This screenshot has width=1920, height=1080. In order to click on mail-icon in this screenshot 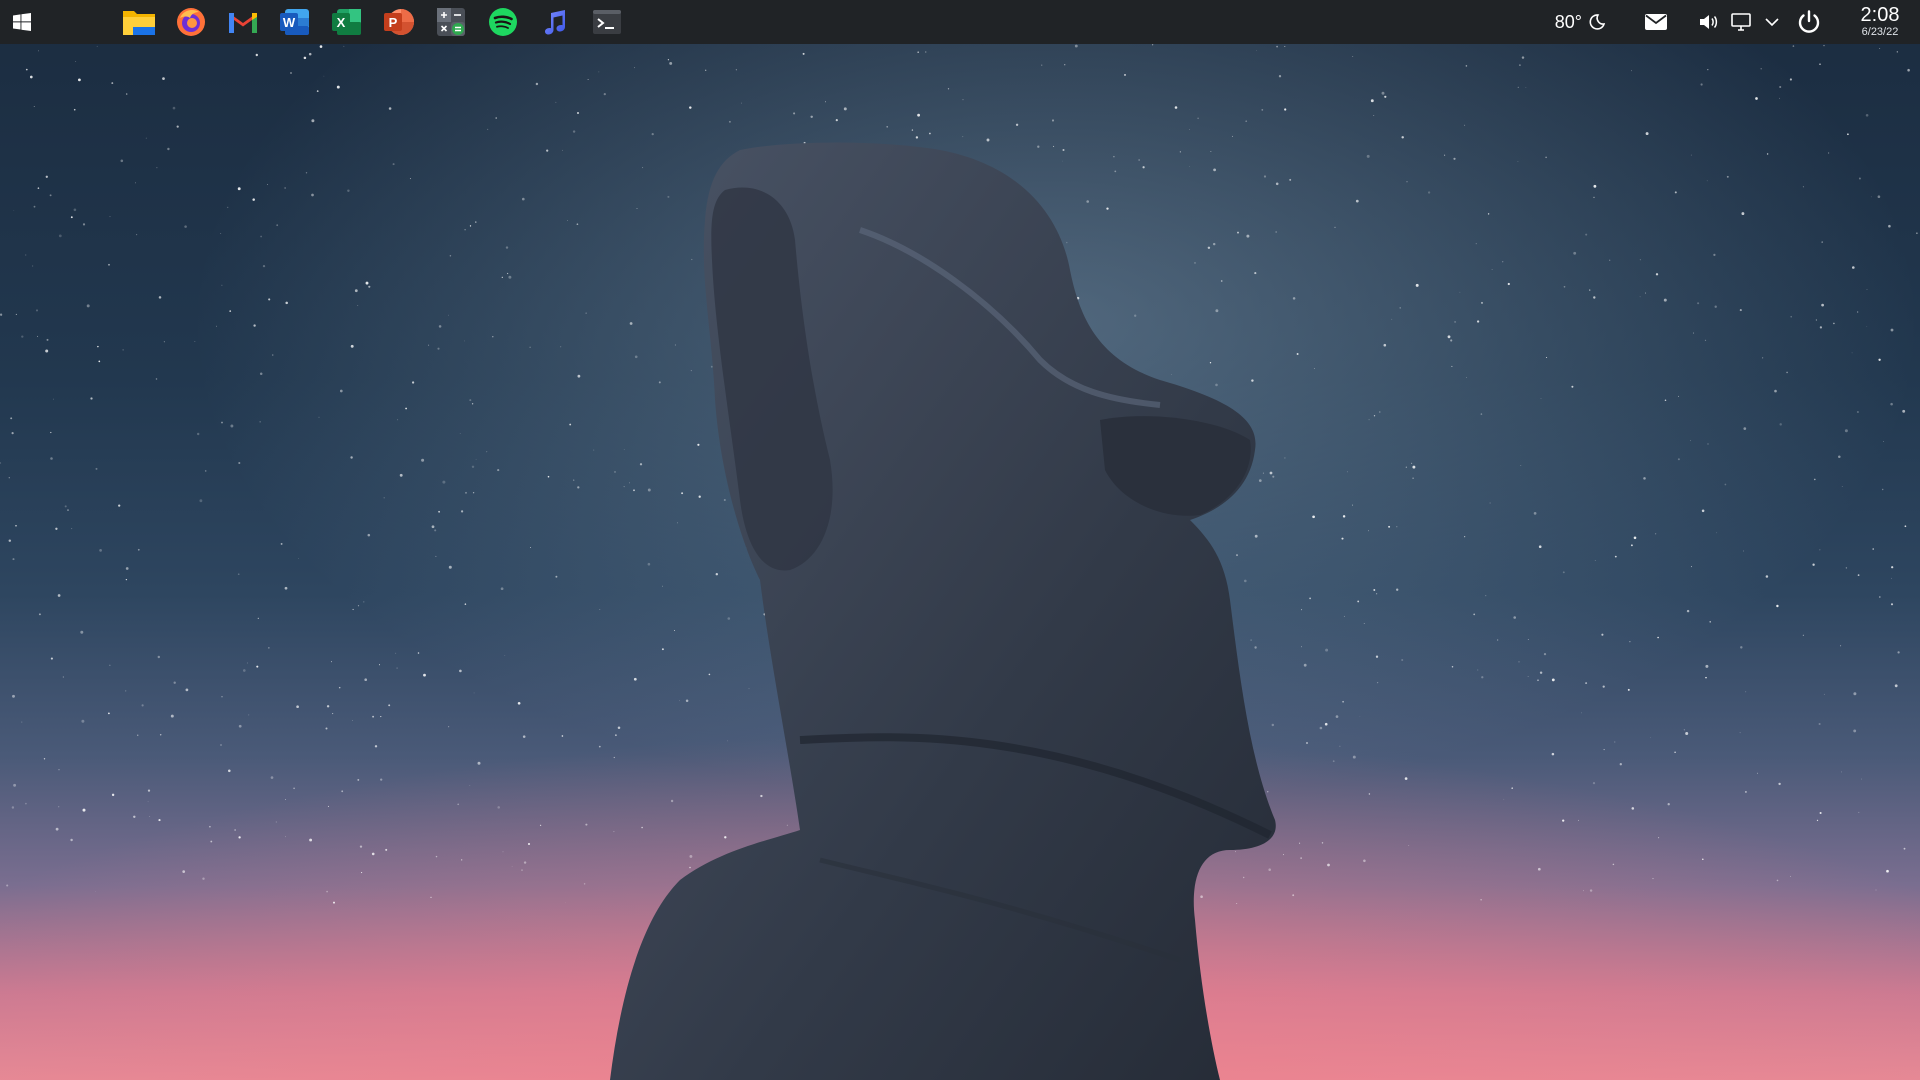, I will do `click(1656, 22)`.